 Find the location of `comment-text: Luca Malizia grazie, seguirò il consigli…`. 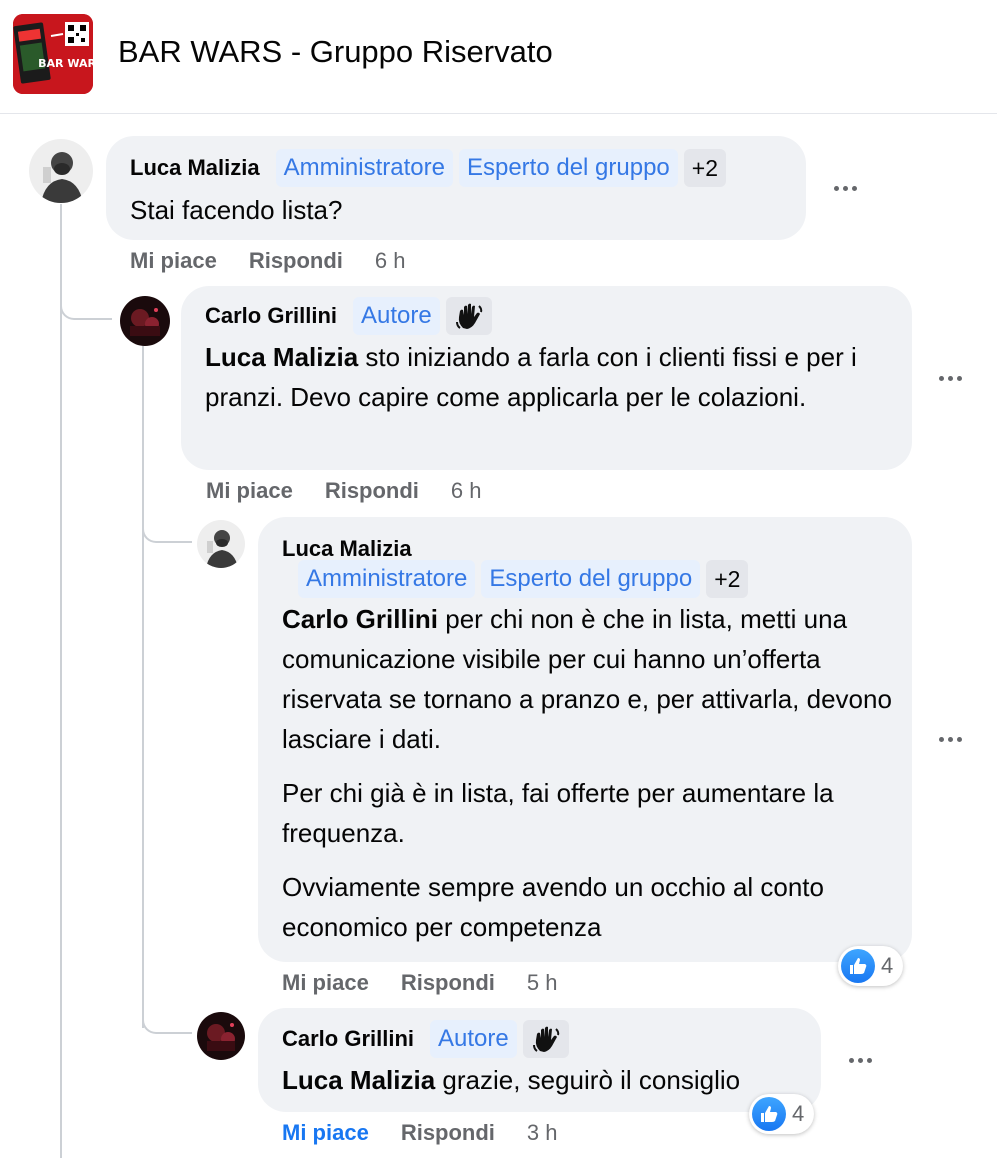

comment-text: Luca Malizia grazie, seguirò il consigli… is located at coordinates (511, 1080).